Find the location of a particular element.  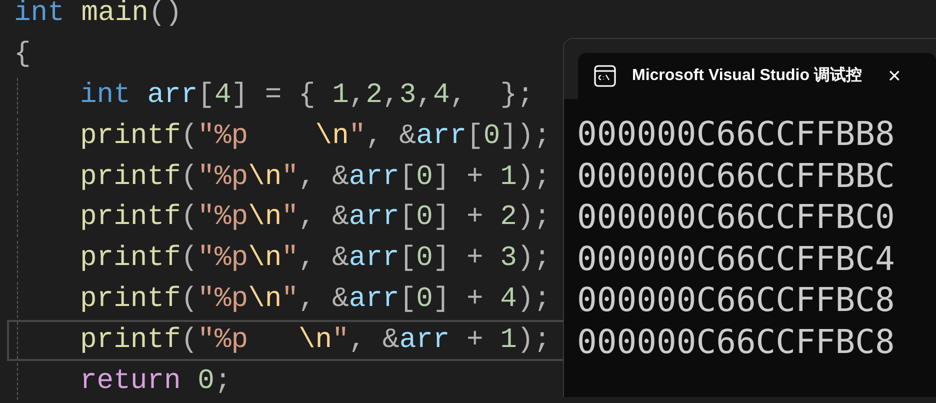

code-line: printf("%p \n", &arr[0]); is located at coordinates (315, 137).